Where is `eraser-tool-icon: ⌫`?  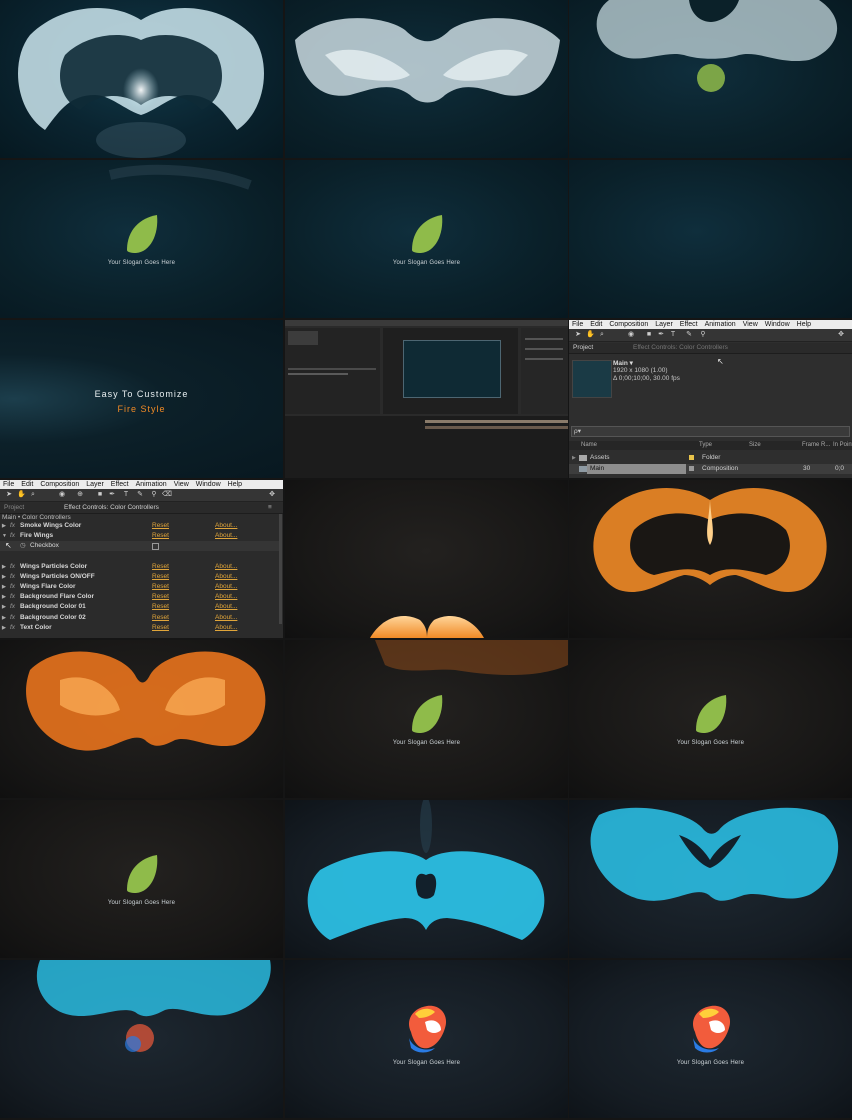 eraser-tool-icon: ⌫ is located at coordinates (167, 495).